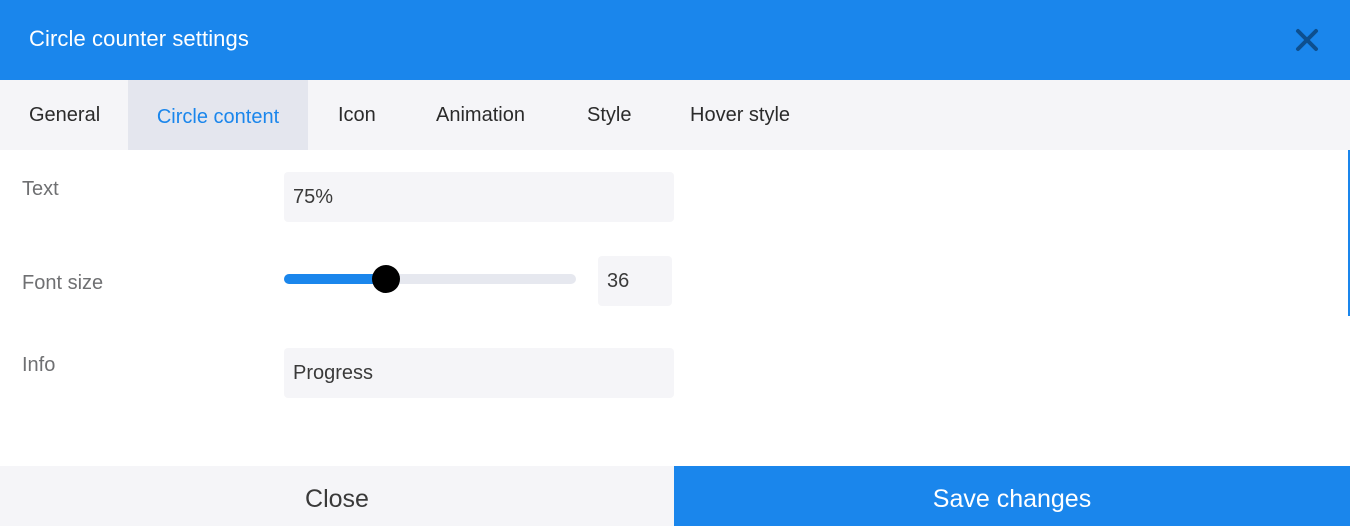 The image size is (1350, 526). I want to click on tab-hover-style: Hover style, so click(740, 115).